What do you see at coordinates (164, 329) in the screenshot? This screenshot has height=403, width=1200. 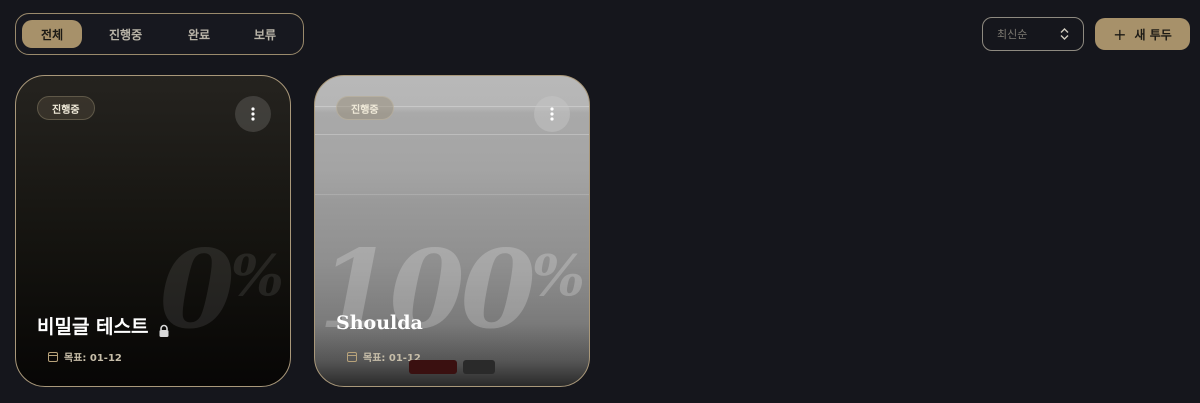 I see `lock-icon` at bounding box center [164, 329].